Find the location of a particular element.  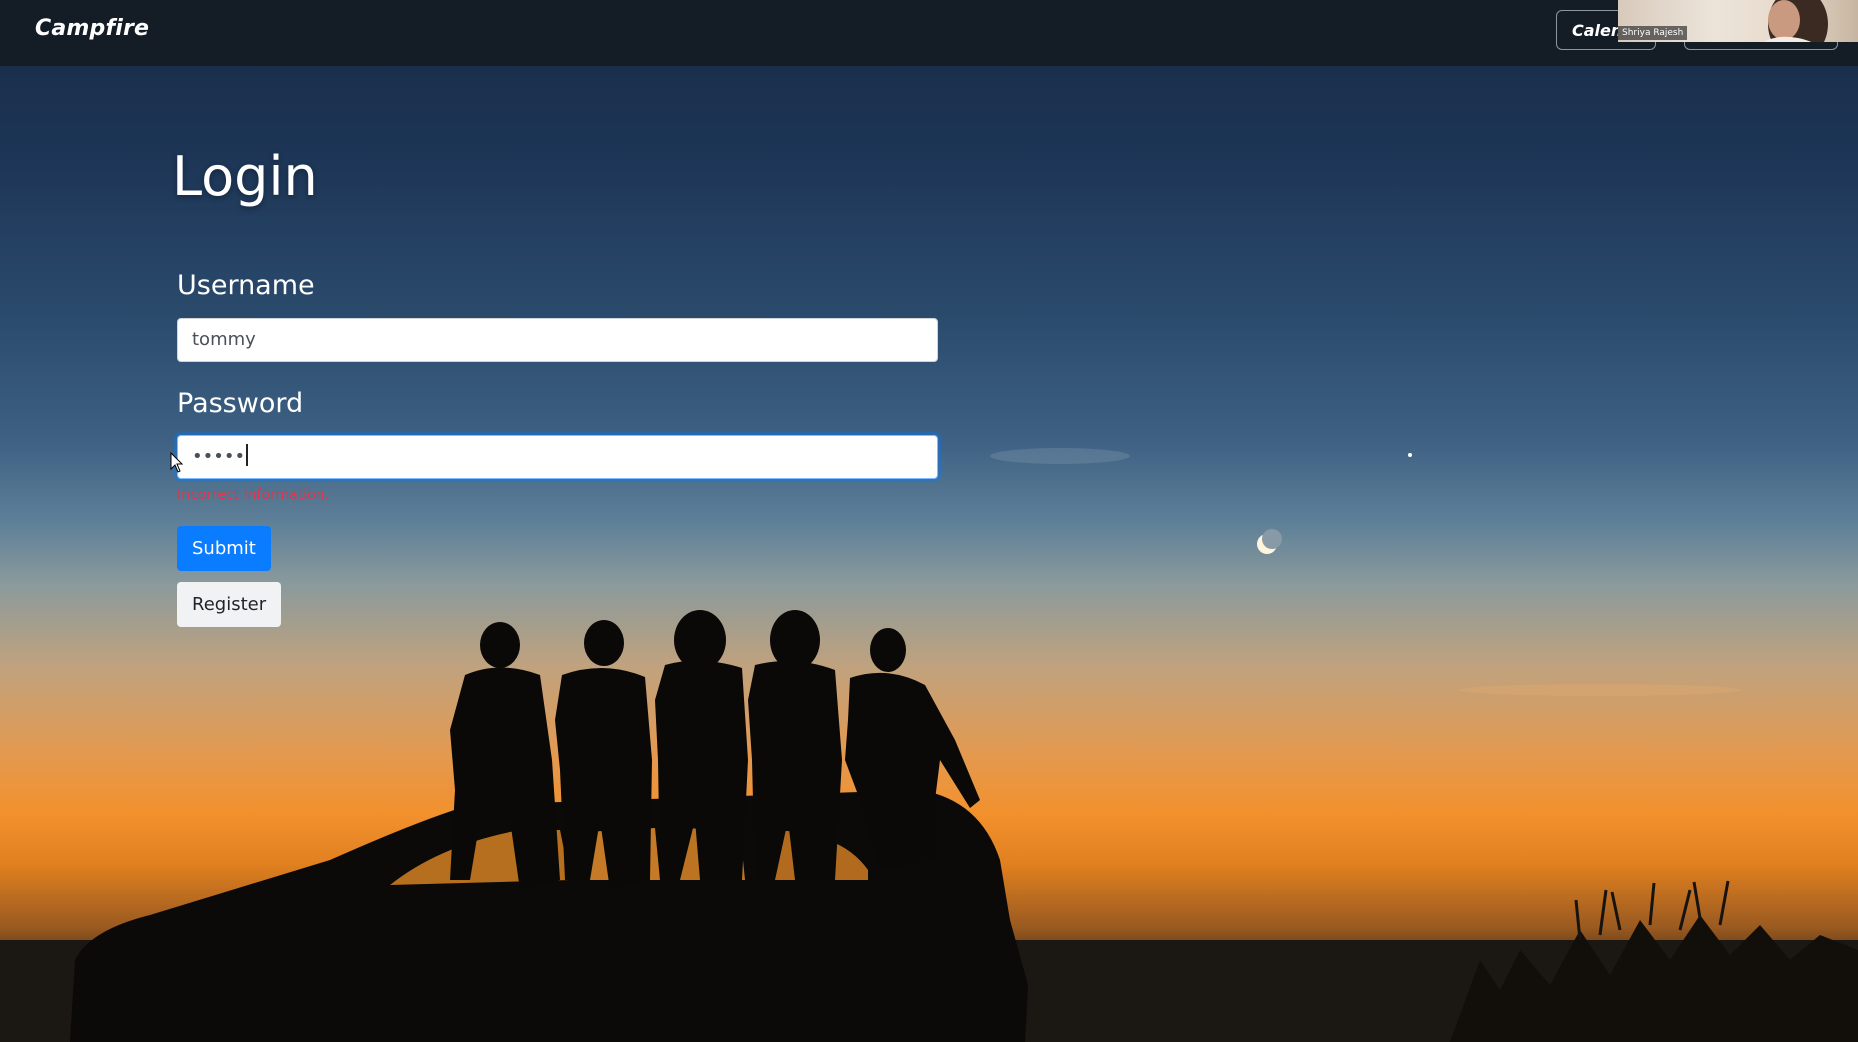

password-input: ••••• is located at coordinates (557, 457).